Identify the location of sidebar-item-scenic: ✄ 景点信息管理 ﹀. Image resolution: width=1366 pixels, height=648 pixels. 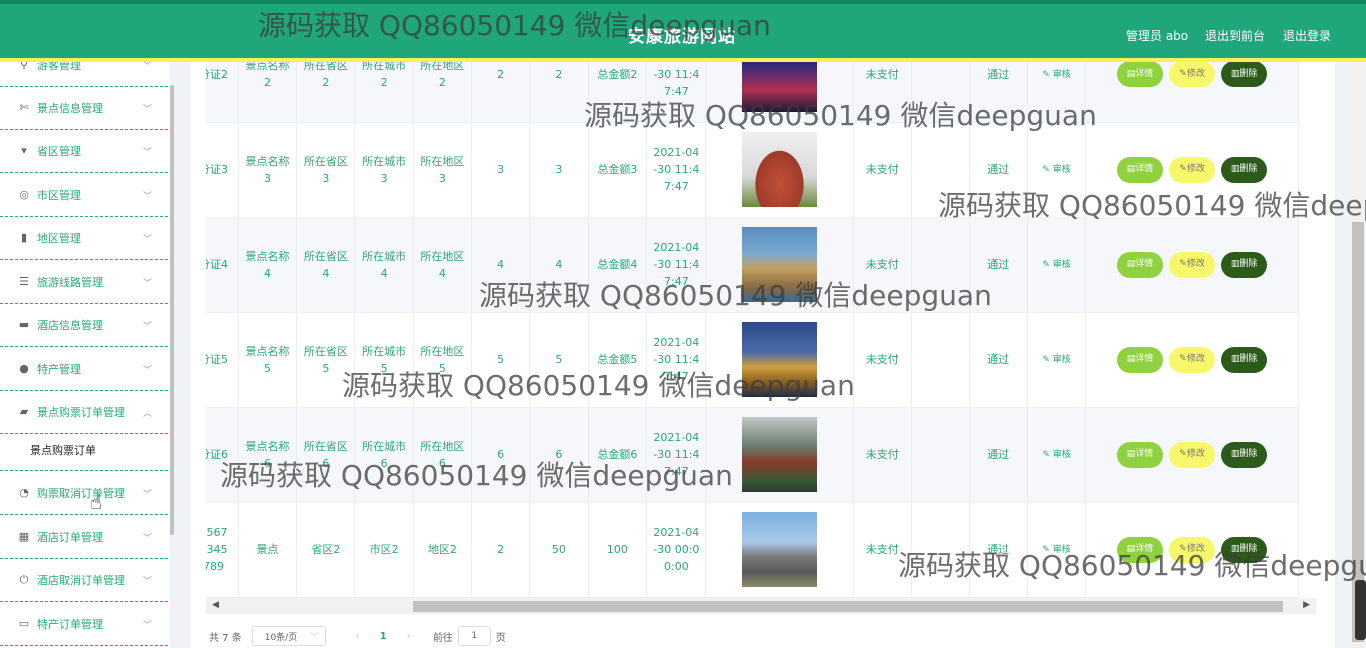
(84, 108).